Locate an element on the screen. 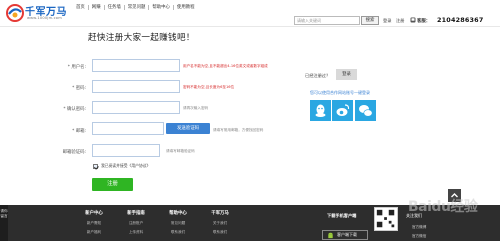 The height and width of the screenshot is (241, 500). agreement-text: 我已阅读并接受《用户协议》 is located at coordinates (125, 166).